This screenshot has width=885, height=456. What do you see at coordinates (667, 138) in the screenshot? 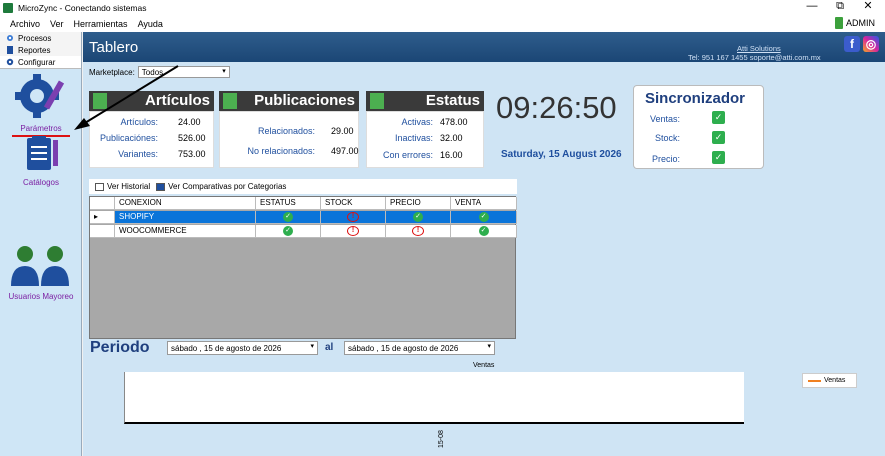
I see `sync-stock-label: Stock:` at bounding box center [667, 138].